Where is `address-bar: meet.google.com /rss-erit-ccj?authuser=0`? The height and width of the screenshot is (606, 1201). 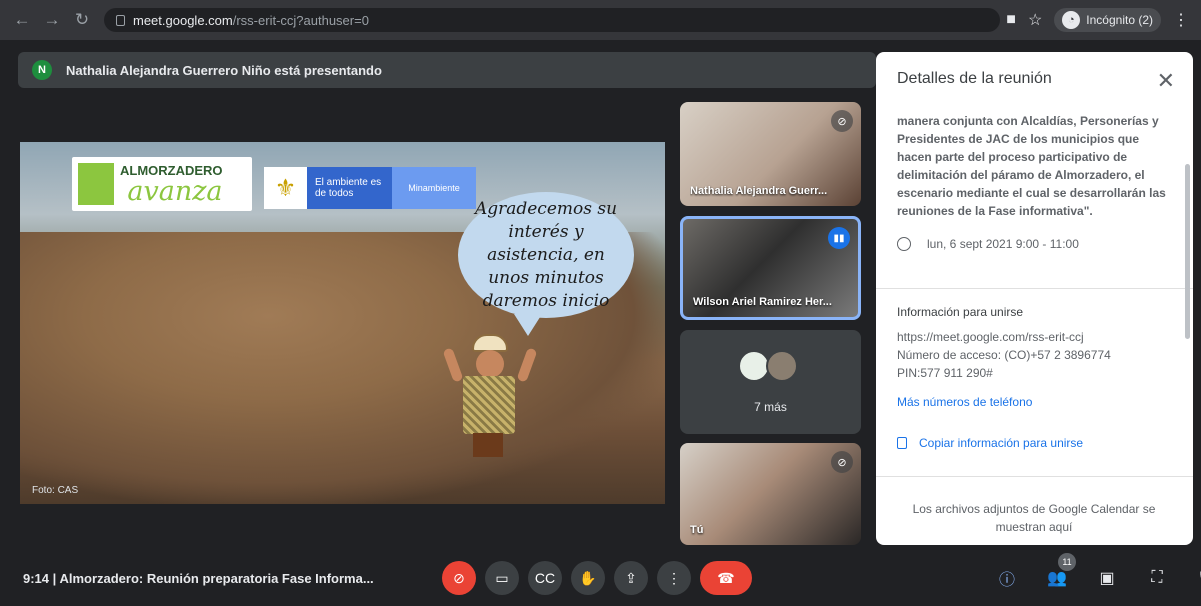
address-bar: meet.google.com /rss-erit-ccj?authuser=0 is located at coordinates (552, 20).